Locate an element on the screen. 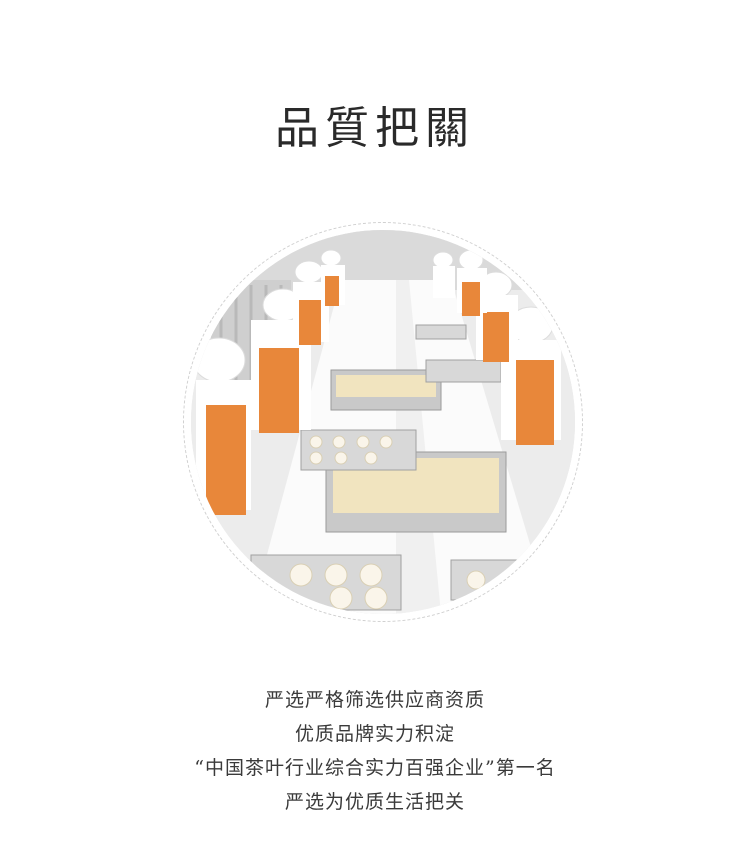 The image size is (750, 842). copy-line-1: 严选严格筛选供应商资质 is located at coordinates (374, 700).